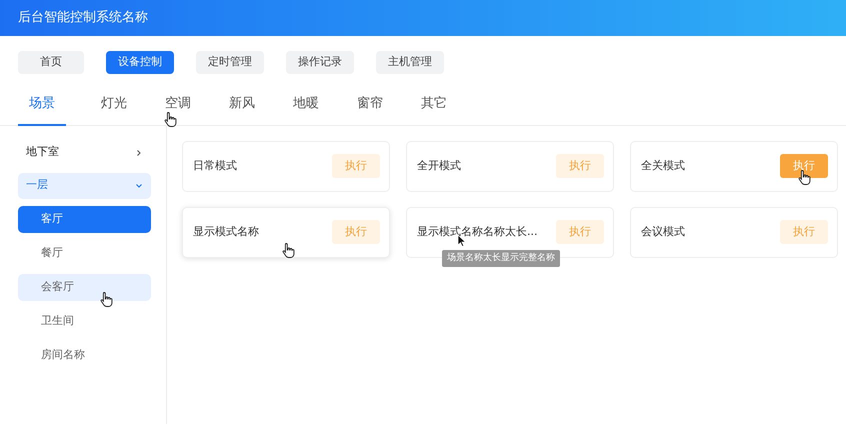 The image size is (846, 430). I want to click on floor-item: 一层, so click(84, 185).